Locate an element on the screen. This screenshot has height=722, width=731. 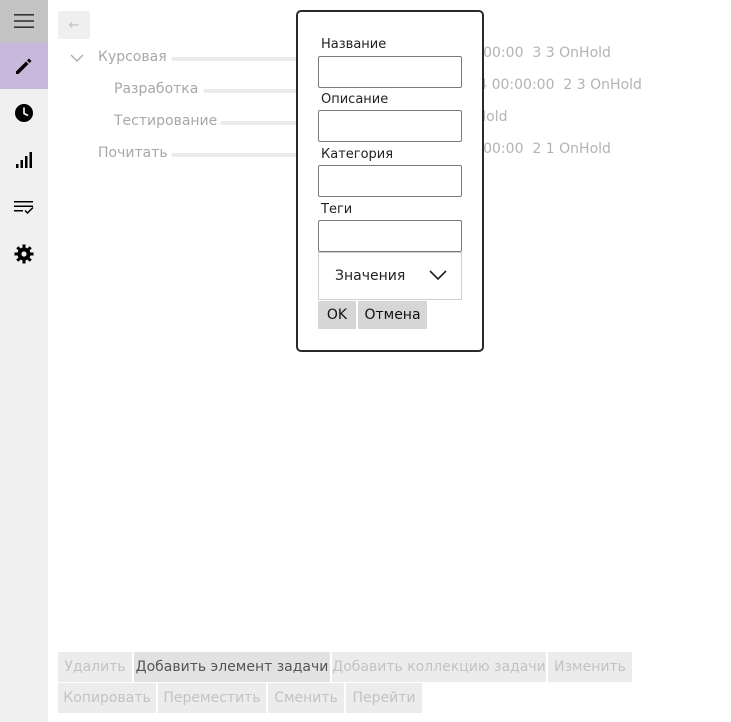
gear-icon is located at coordinates (24, 253).